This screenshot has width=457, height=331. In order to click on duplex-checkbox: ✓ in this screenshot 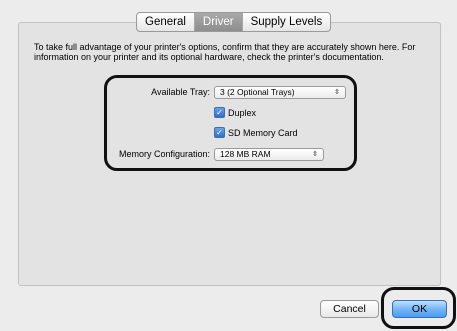, I will do `click(219, 112)`.